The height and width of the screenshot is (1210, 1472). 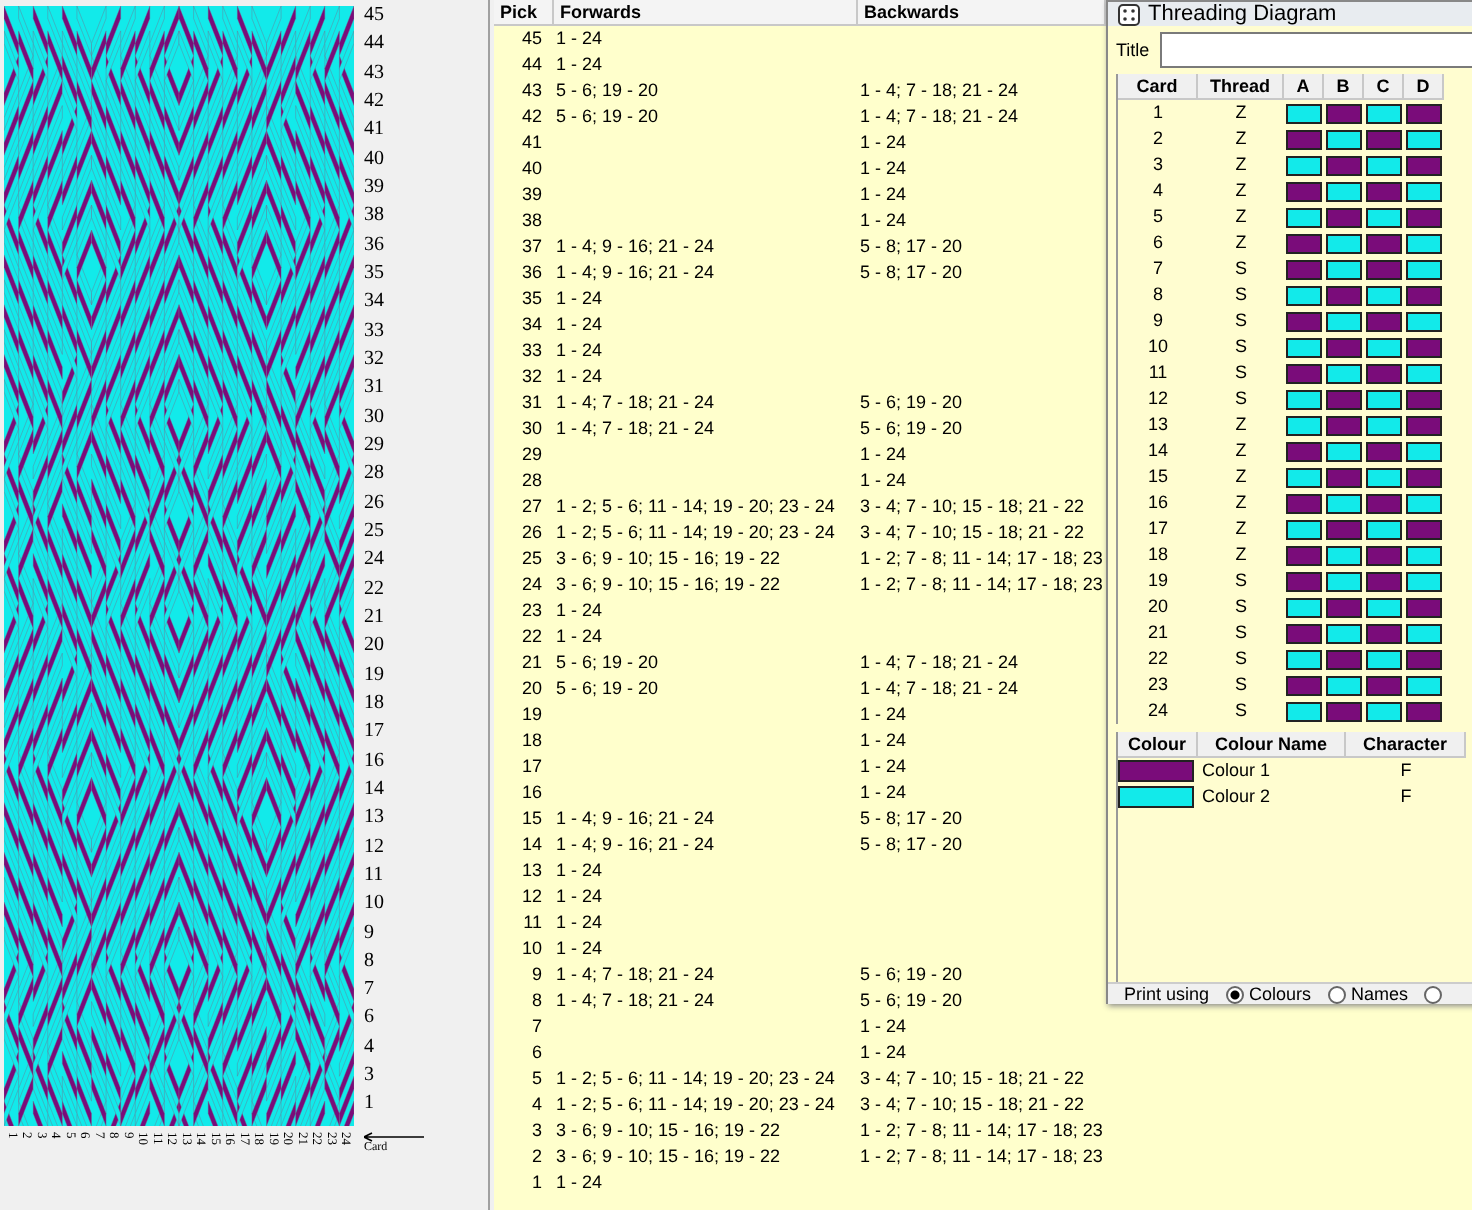 What do you see at coordinates (1368, 994) in the screenshot?
I see `print-option-radio: Names` at bounding box center [1368, 994].